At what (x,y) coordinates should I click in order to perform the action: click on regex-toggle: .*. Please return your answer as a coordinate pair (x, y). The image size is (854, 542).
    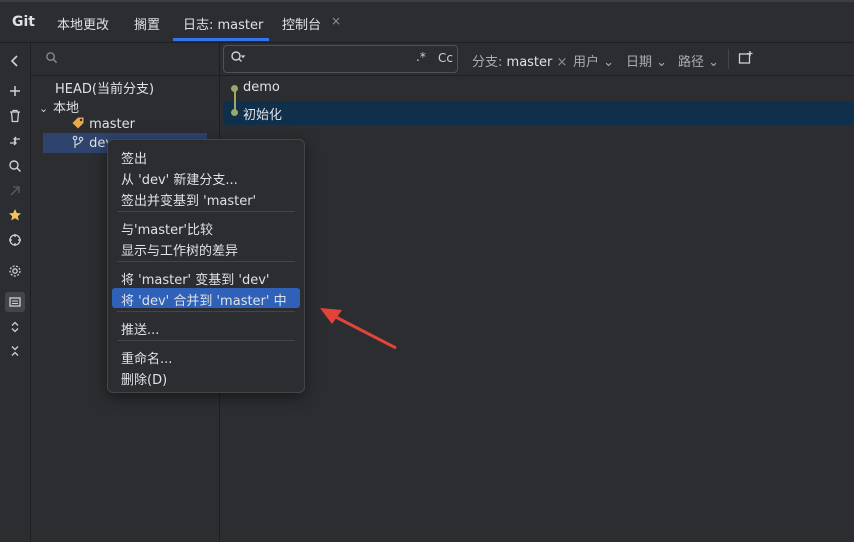
    Looking at the image, I should click on (421, 57).